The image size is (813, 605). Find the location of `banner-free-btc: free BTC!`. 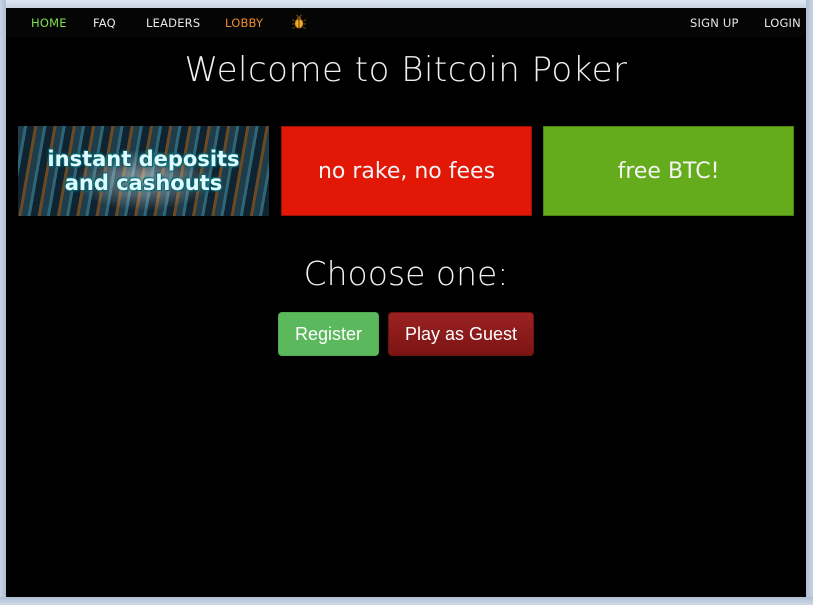

banner-free-btc: free BTC! is located at coordinates (668, 171).